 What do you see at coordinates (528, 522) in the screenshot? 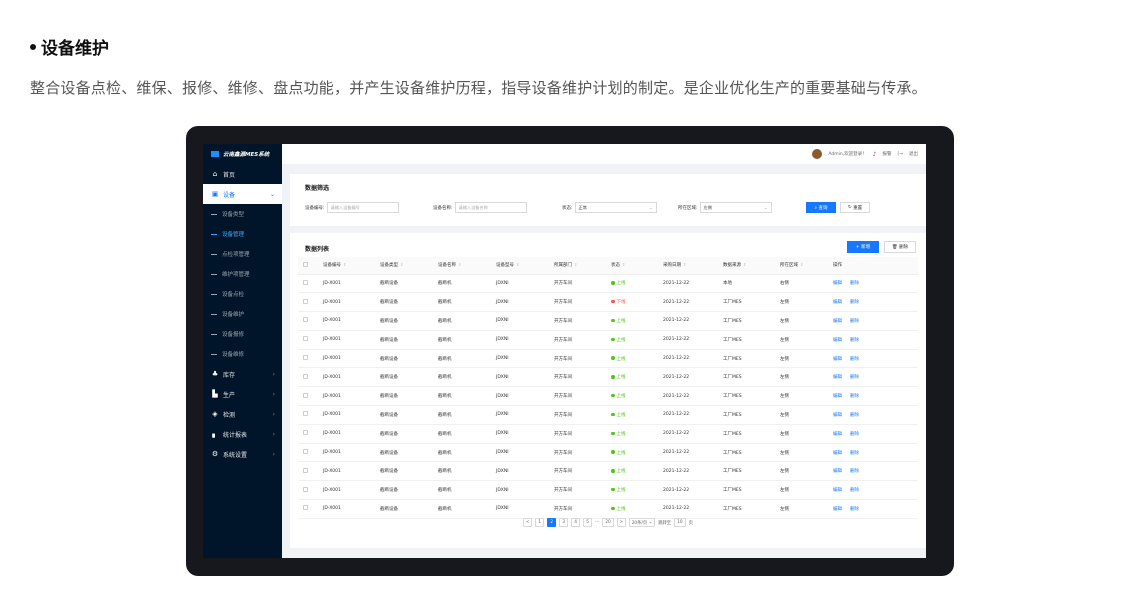
I see `prev-page-button: <` at bounding box center [528, 522].